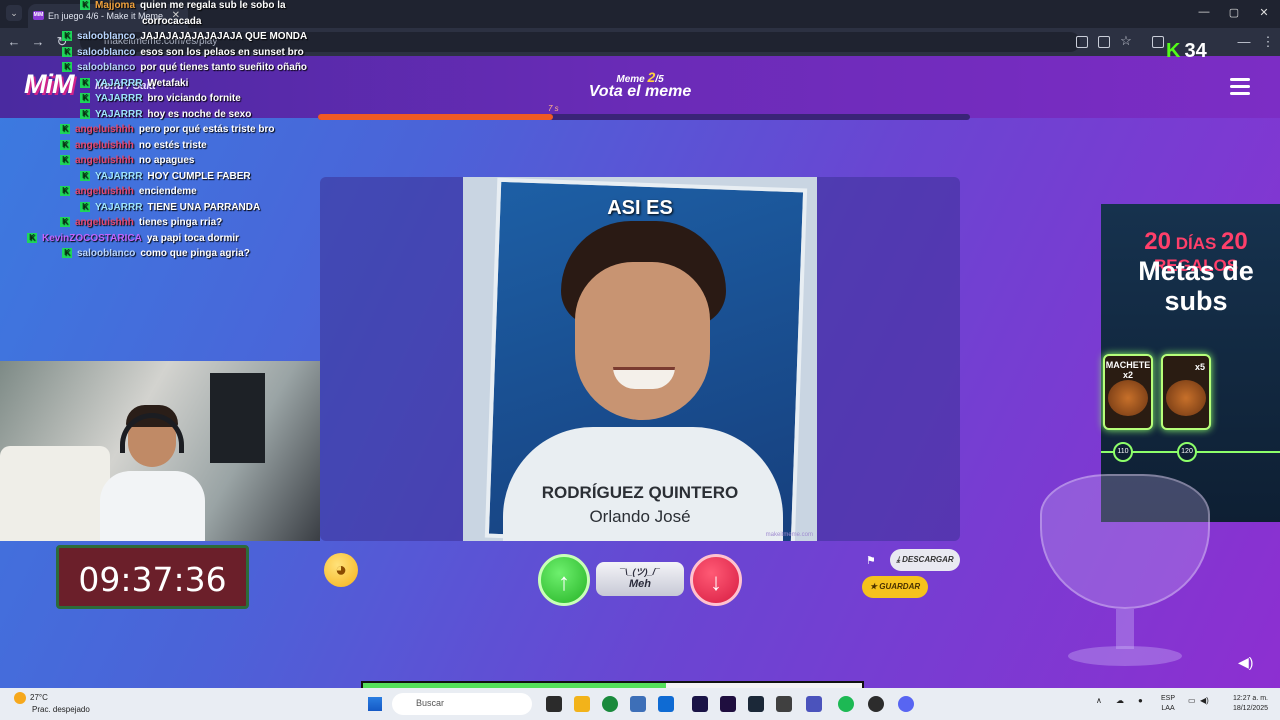 This screenshot has width=1280, height=720. I want to click on premiere-icon, so click(700, 704).